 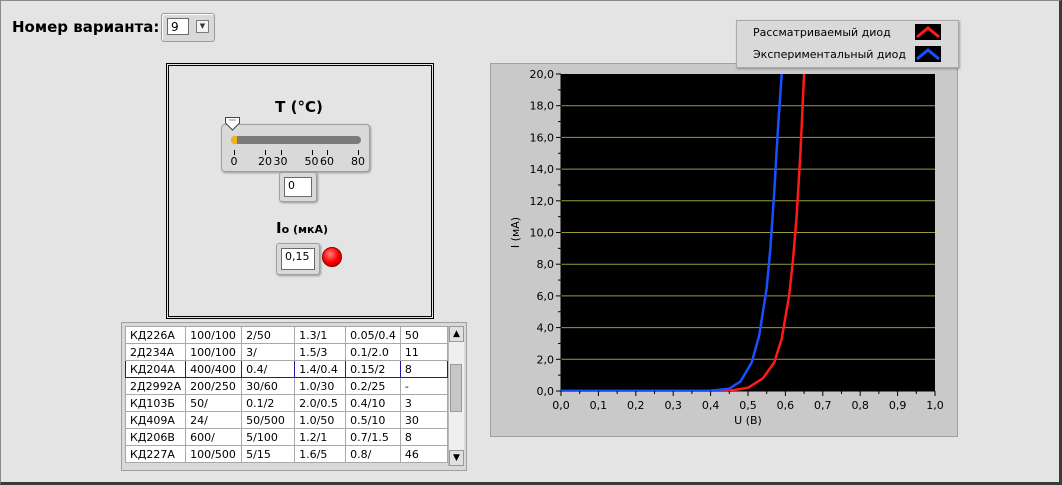 I want to click on current-value: 0,15, so click(x=298, y=259).